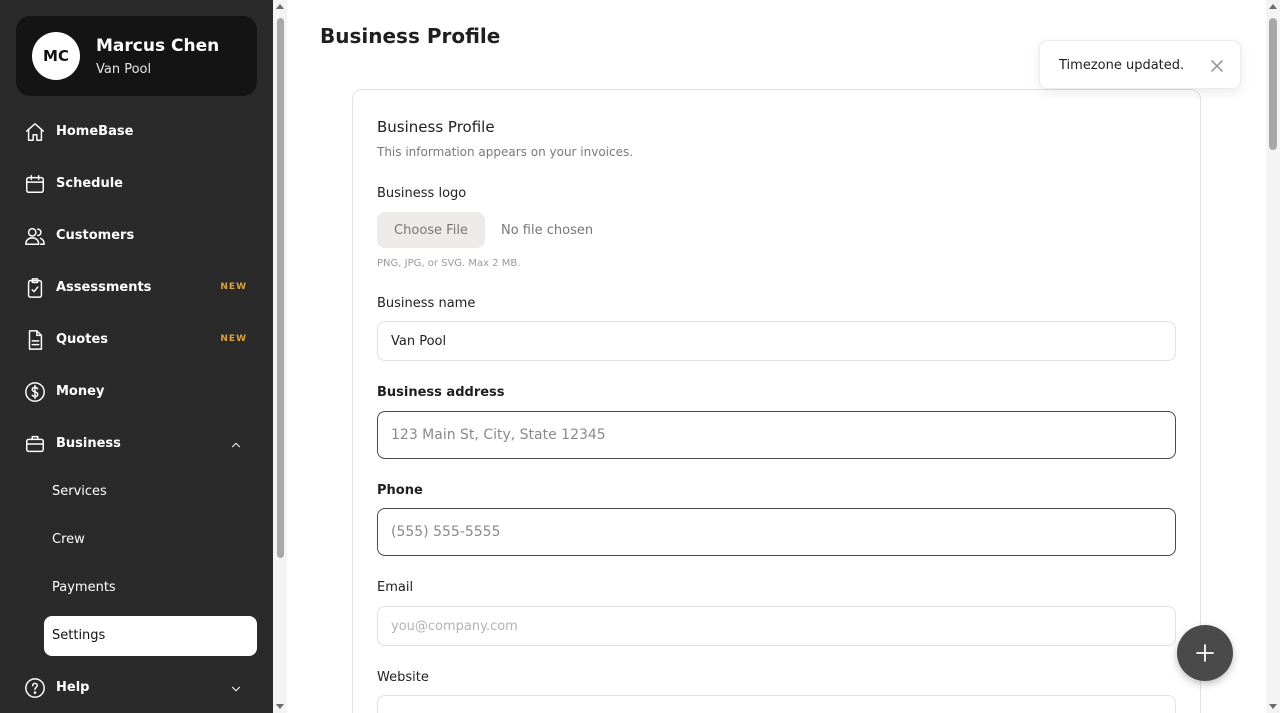 The image size is (1280, 713). I want to click on chevron-down-icon, so click(236, 688).